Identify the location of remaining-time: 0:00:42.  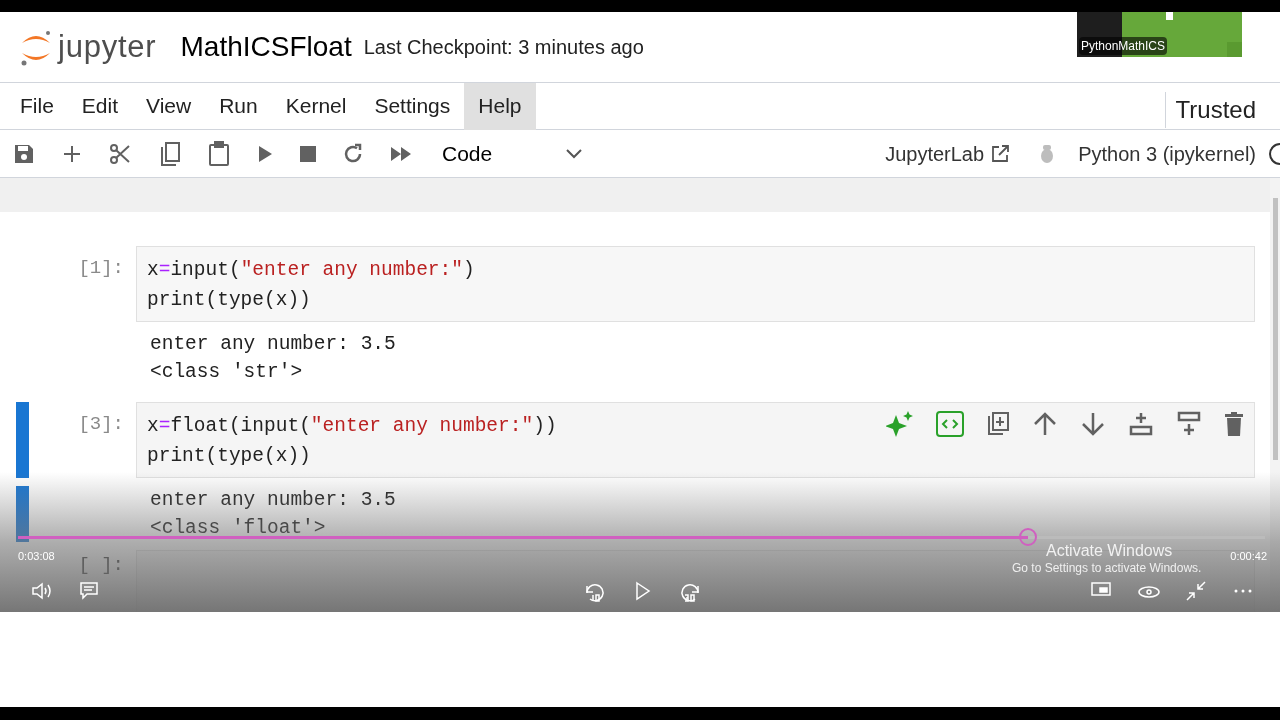
(1248, 556).